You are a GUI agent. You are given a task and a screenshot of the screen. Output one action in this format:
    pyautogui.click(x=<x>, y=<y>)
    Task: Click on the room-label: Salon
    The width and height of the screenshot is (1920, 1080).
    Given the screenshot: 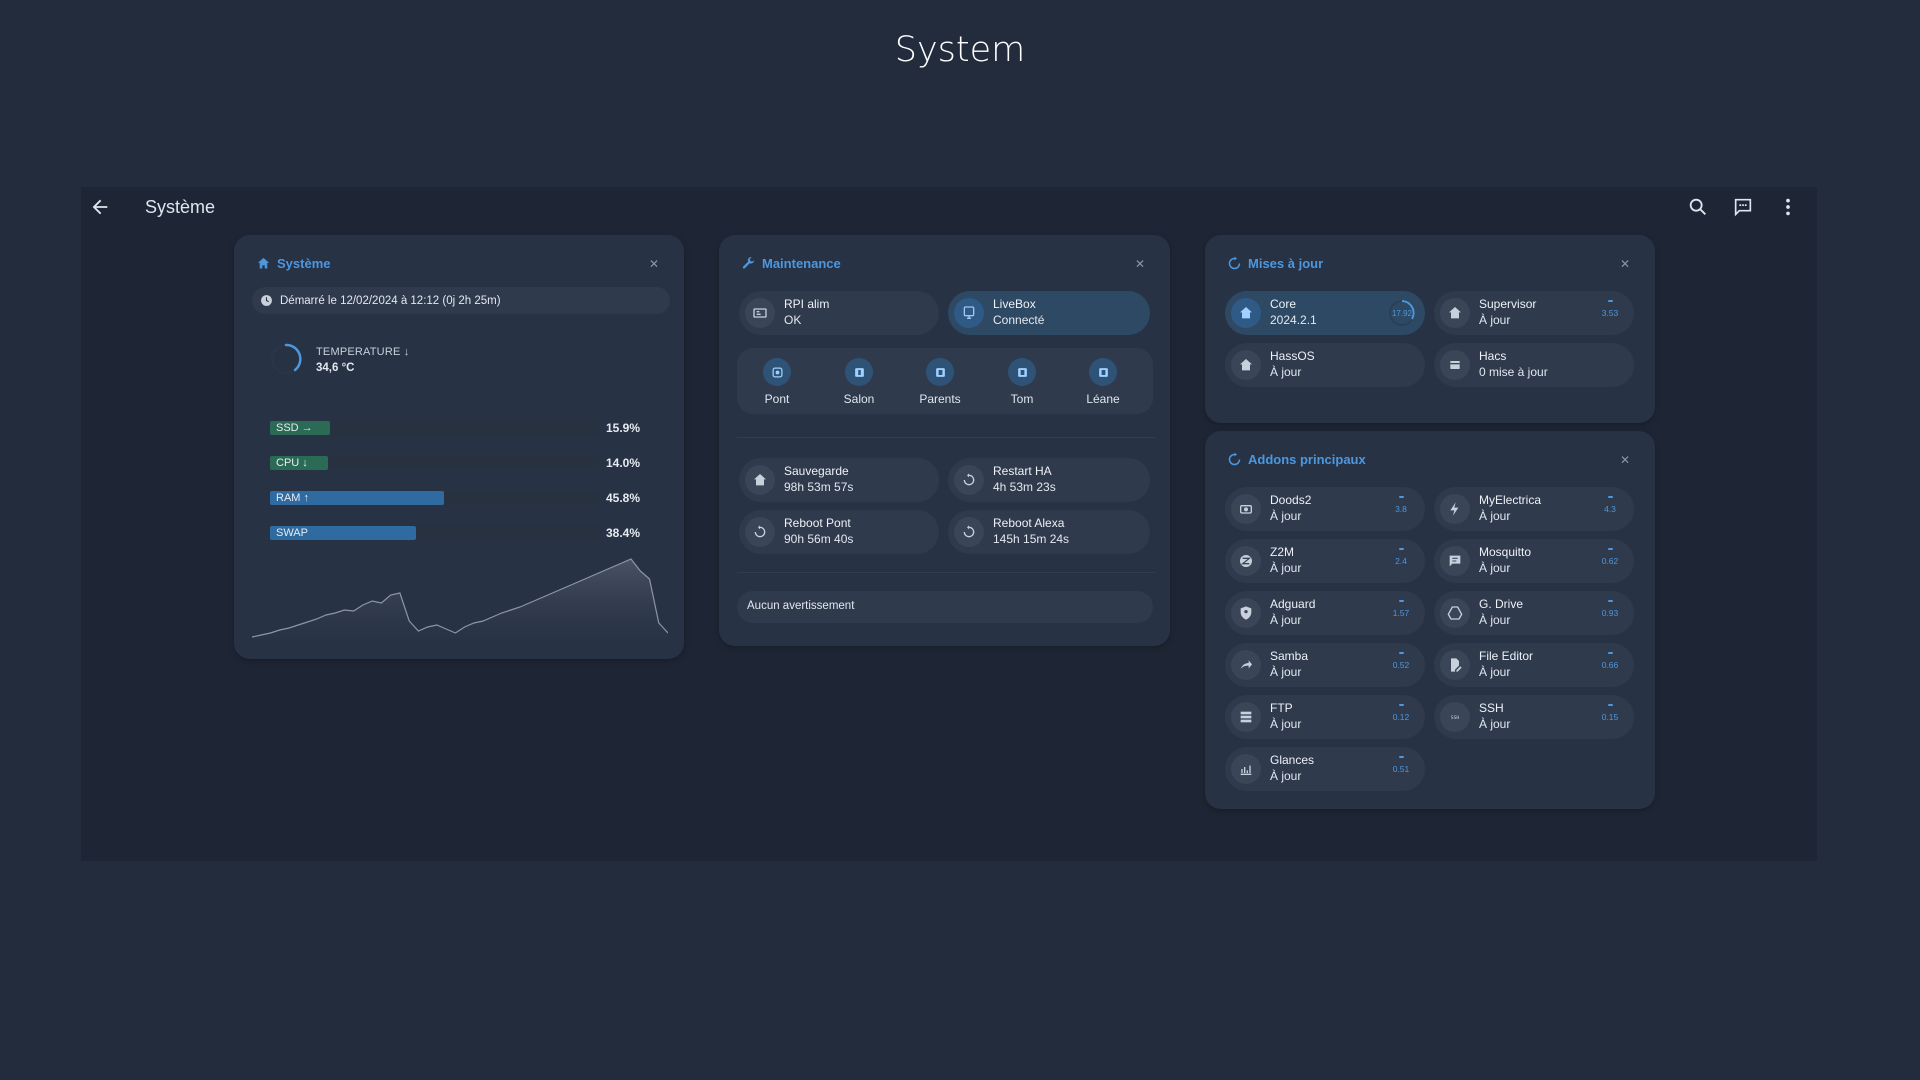 What is the action you would take?
    pyautogui.click(x=859, y=399)
    